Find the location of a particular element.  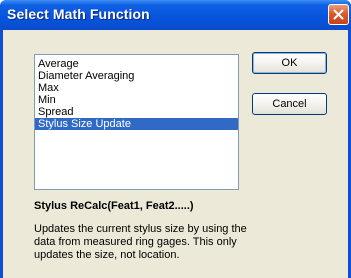

list-item-spread: Spread is located at coordinates (136, 112).